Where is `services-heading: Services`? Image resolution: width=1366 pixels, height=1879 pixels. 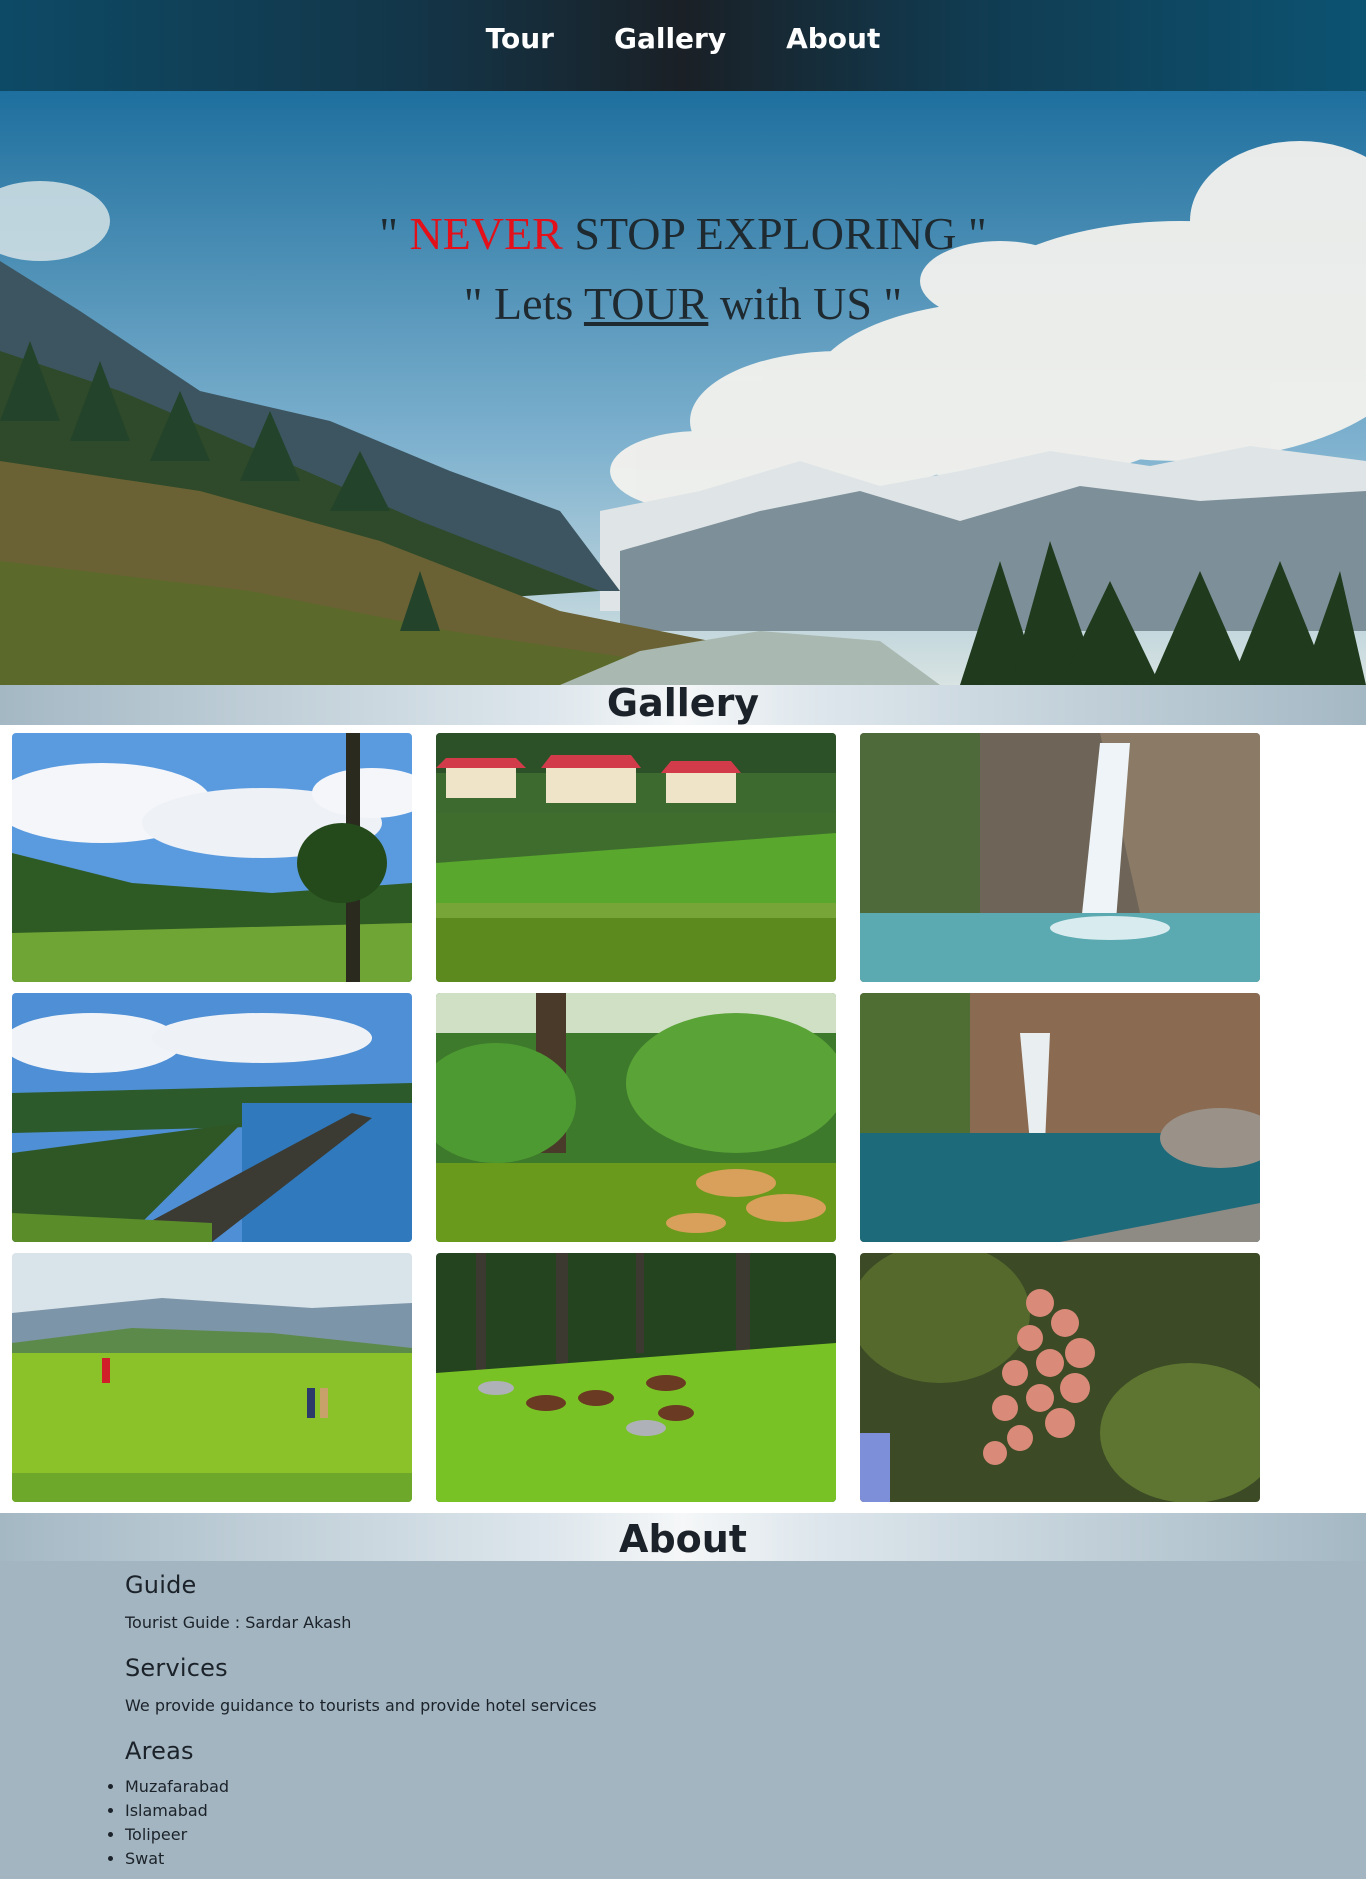
services-heading: Services is located at coordinates (176, 1668).